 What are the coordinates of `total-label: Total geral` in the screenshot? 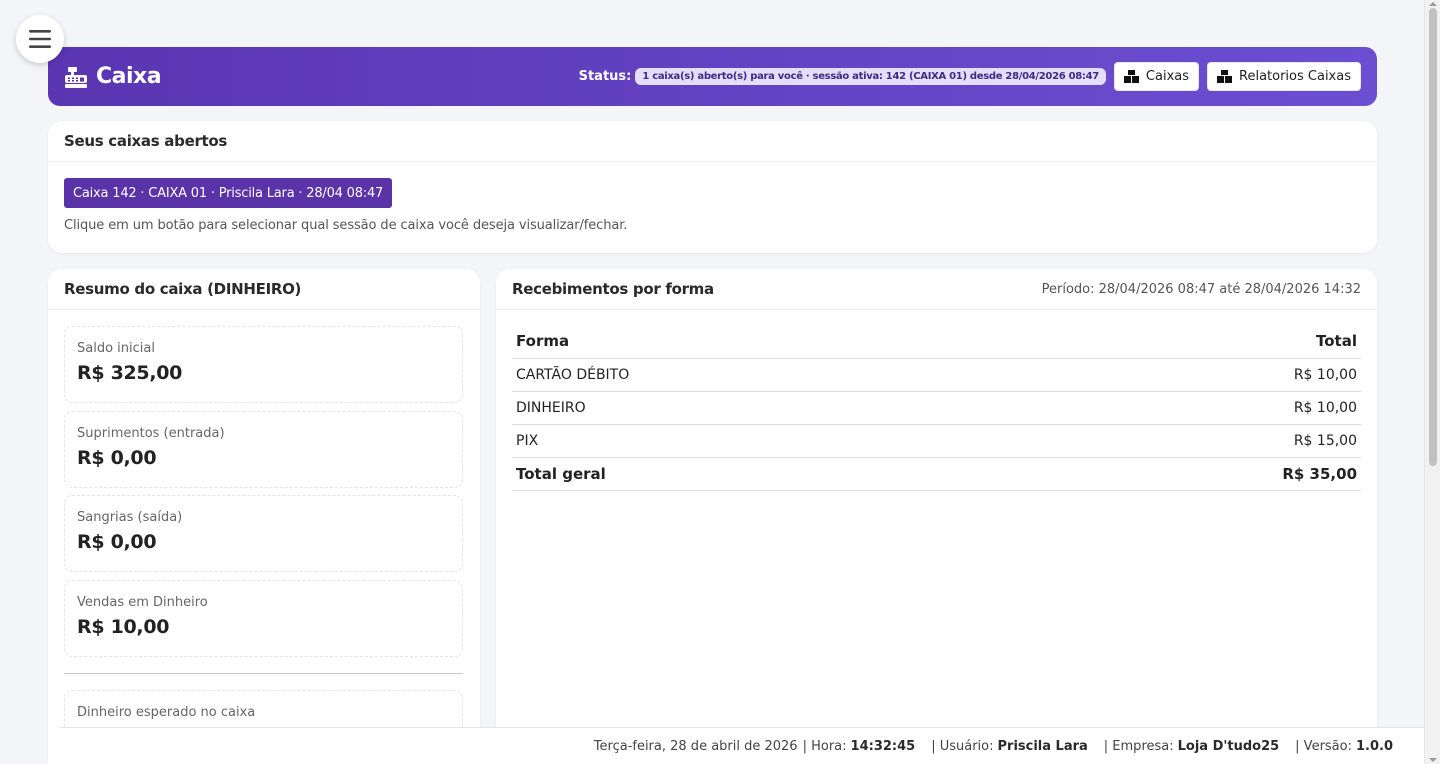 It's located at (764, 474).